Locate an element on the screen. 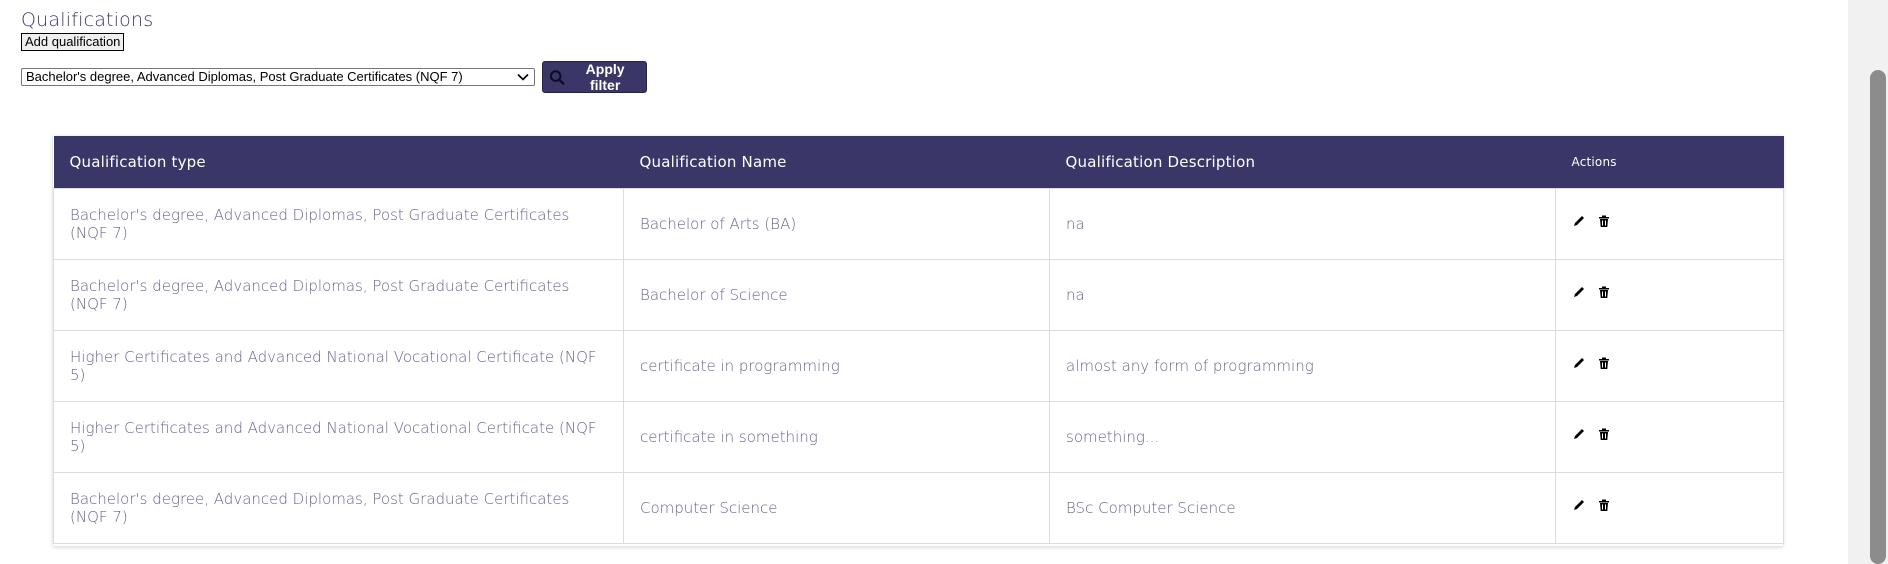 The height and width of the screenshot is (564, 1888). cell-description: almost any form of programming is located at coordinates (1302, 365).